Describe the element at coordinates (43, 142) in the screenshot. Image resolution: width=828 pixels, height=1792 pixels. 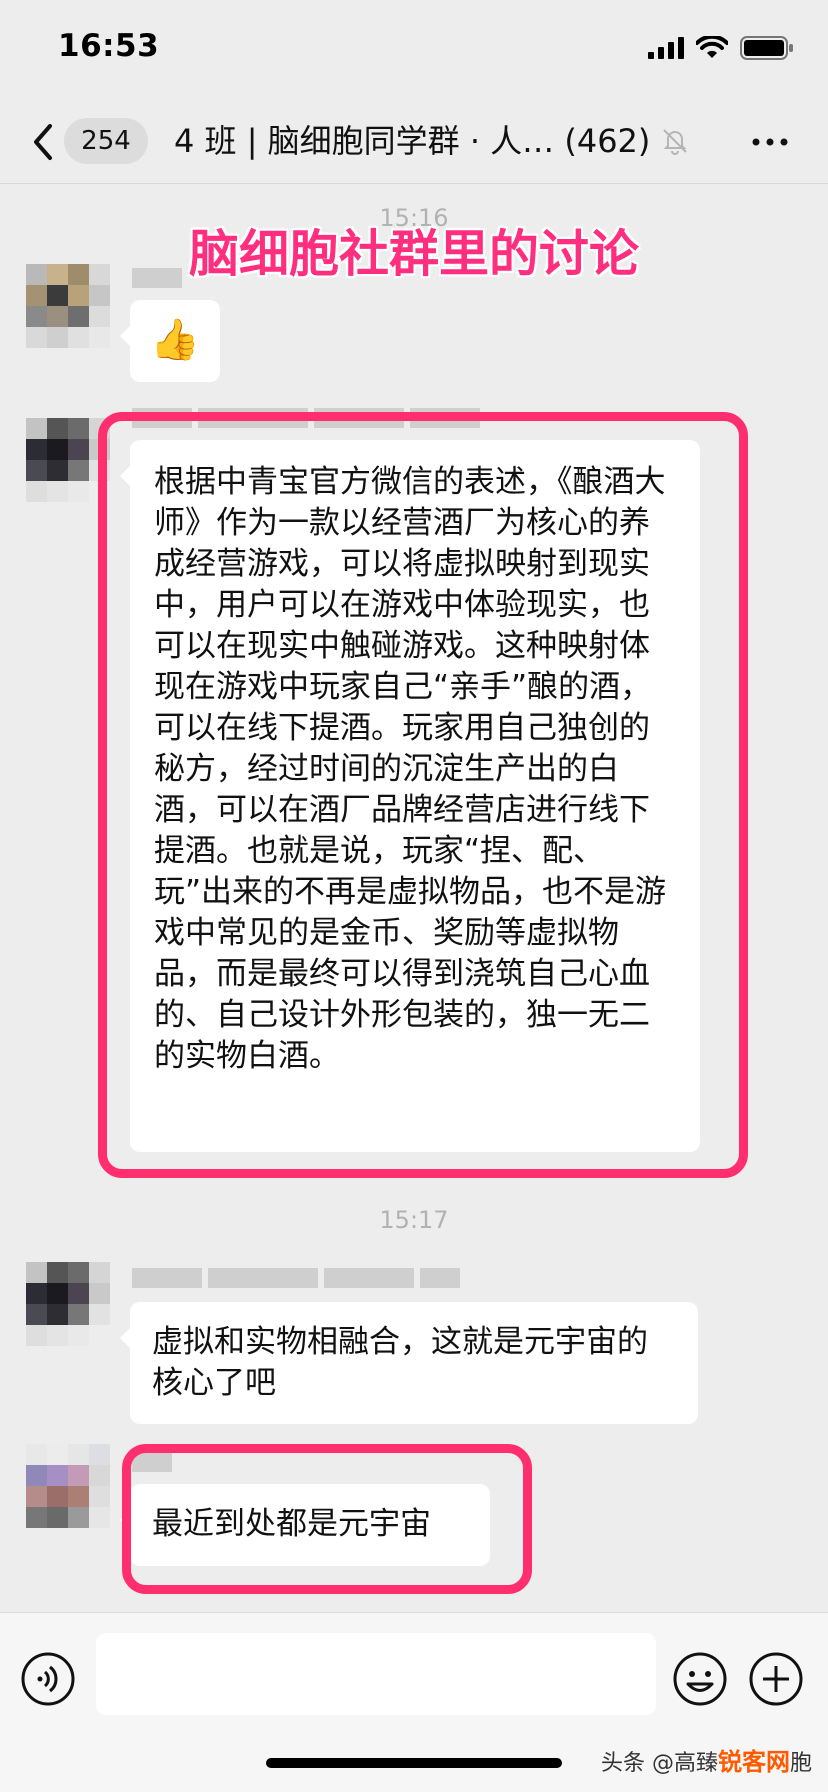
I see `back-icon` at that location.